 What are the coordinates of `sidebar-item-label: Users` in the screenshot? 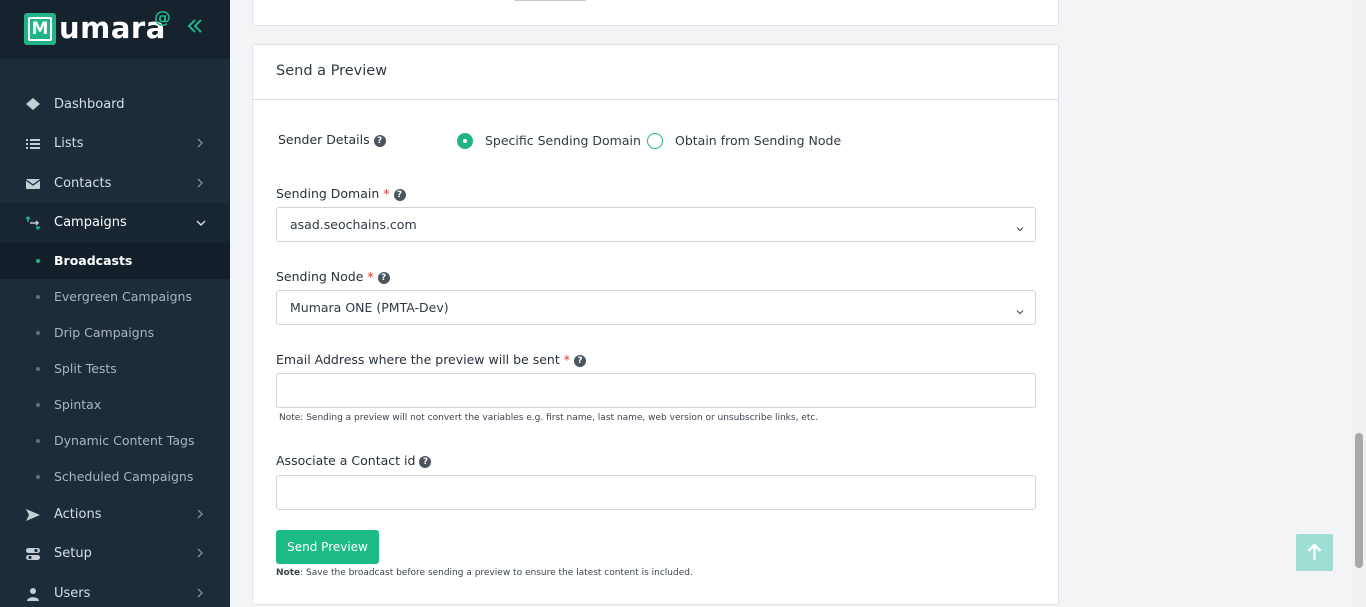 It's located at (72, 593).